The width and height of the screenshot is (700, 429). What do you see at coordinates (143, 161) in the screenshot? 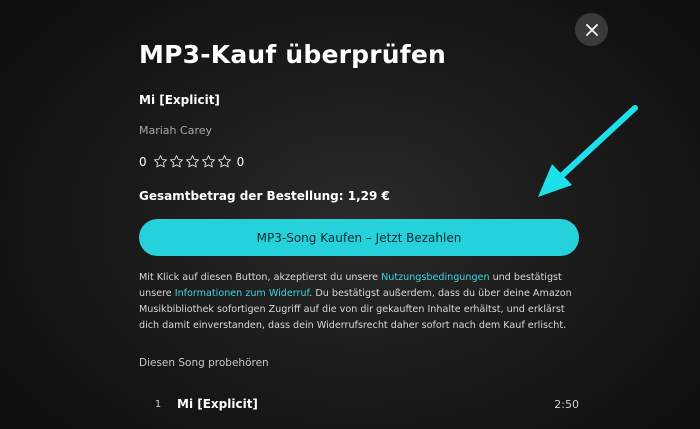
I see `rating-count-left: 0` at bounding box center [143, 161].